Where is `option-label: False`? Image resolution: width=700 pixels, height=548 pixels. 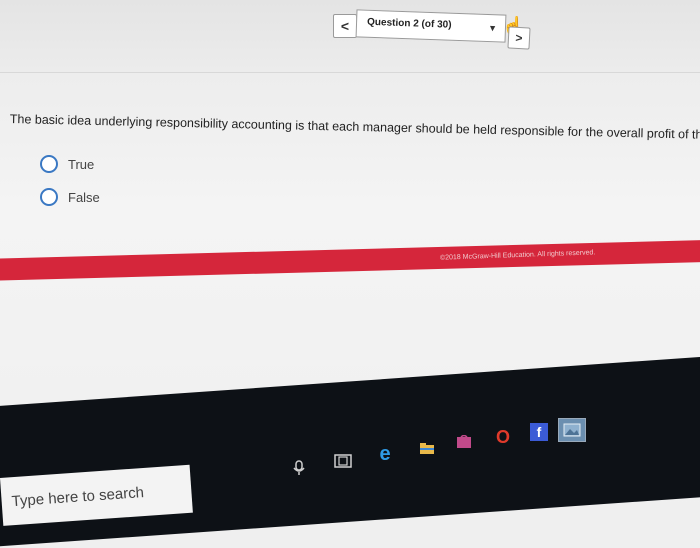
option-label: False is located at coordinates (84, 197).